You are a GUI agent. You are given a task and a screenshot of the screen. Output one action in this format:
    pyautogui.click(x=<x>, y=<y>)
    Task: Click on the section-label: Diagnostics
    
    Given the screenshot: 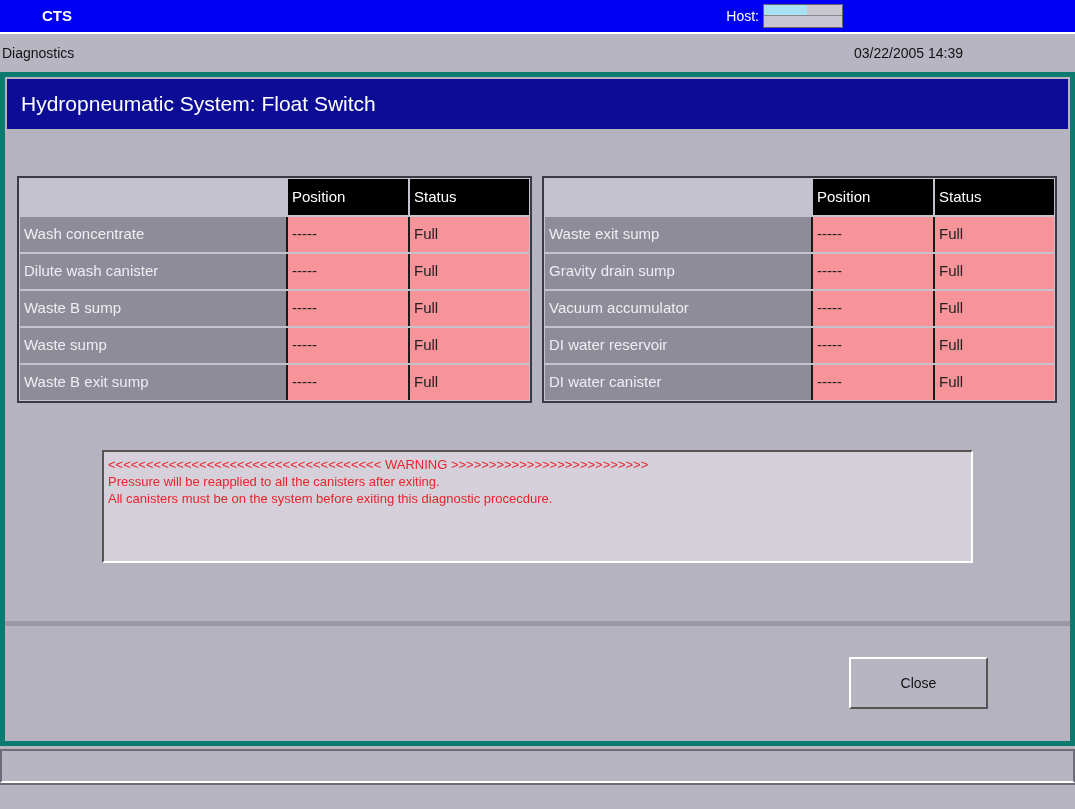 What is the action you would take?
    pyautogui.click(x=38, y=53)
    